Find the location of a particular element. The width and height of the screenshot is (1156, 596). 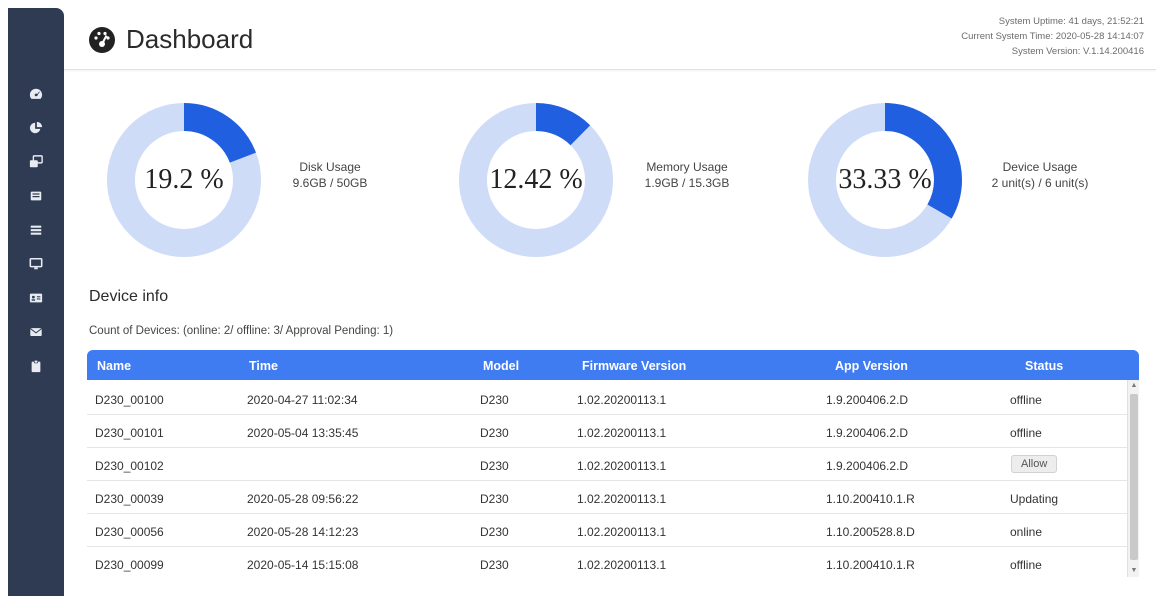

memory-usage-label: Memory Usage 1.9GB / 15.3GB is located at coordinates (687, 175).